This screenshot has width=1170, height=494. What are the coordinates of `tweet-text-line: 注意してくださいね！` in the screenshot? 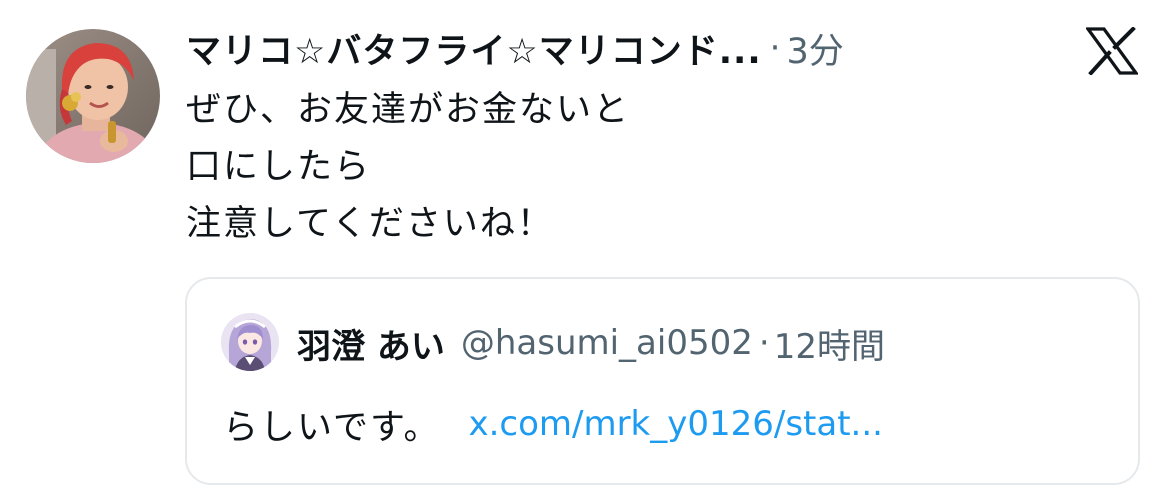 It's located at (370, 224).